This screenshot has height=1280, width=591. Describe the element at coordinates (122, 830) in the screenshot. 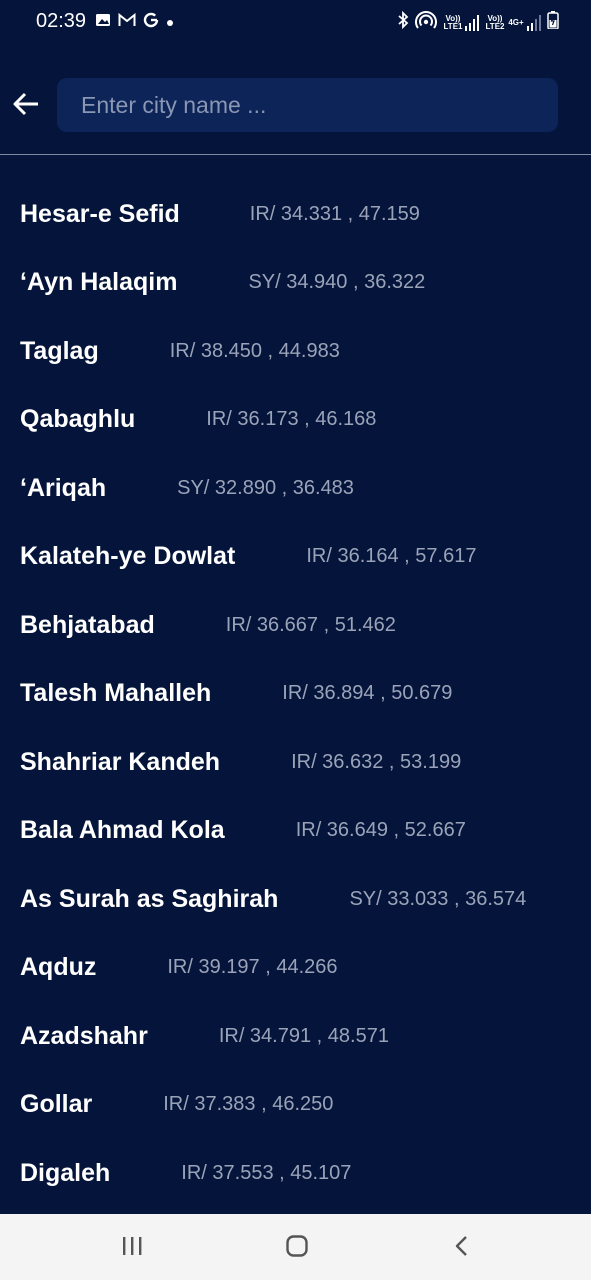

I see `city-name: Bala Ahmad Kola` at that location.